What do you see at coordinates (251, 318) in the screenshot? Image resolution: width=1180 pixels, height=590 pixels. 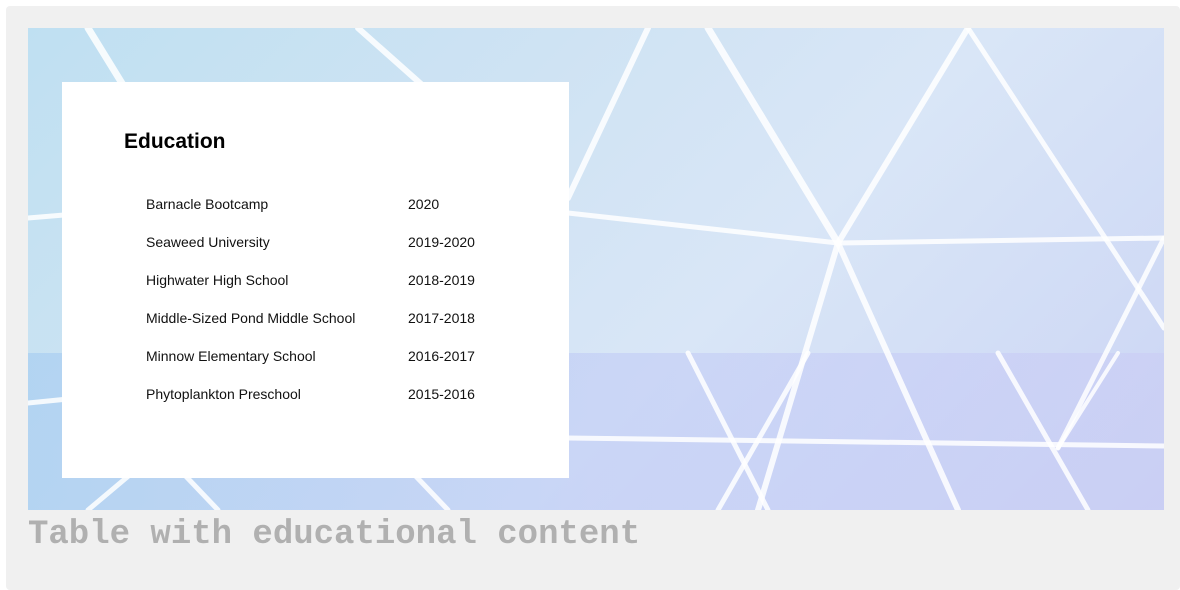 I see `school-name: Middle-Sized Pond Middle School` at bounding box center [251, 318].